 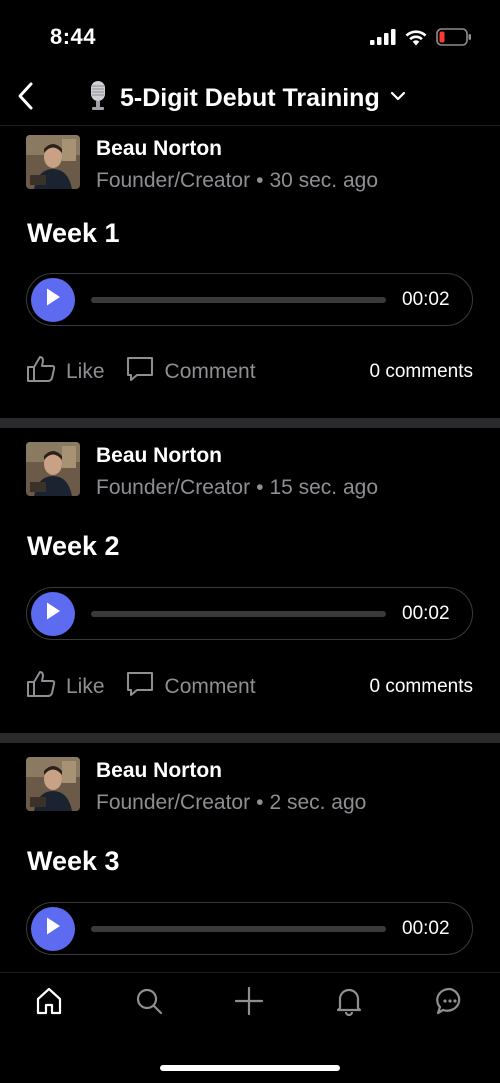 I want to click on tab-create, so click(x=249, y=1003).